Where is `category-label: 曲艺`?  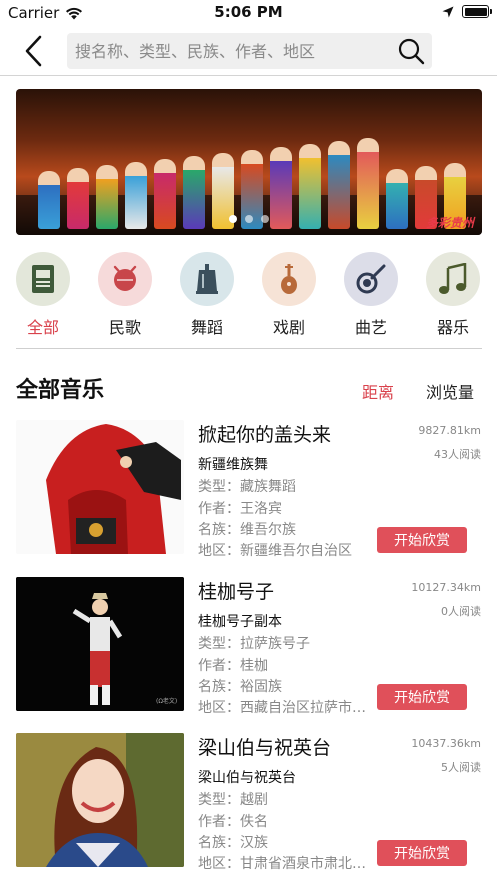 category-label: 曲艺 is located at coordinates (370, 327).